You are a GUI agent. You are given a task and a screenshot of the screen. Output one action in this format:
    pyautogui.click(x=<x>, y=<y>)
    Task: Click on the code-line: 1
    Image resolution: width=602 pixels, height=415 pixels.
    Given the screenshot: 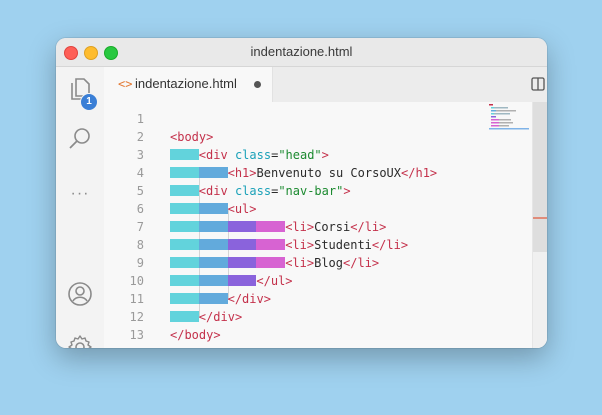 What is the action you would take?
    pyautogui.click(x=319, y=119)
    